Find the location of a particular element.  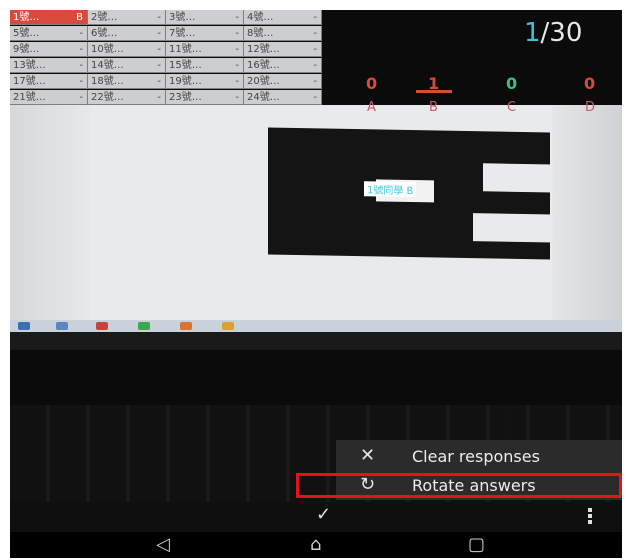

answer-summary-bar: 0 A 1 B 0 C 0 D is located at coordinates (475, 94).